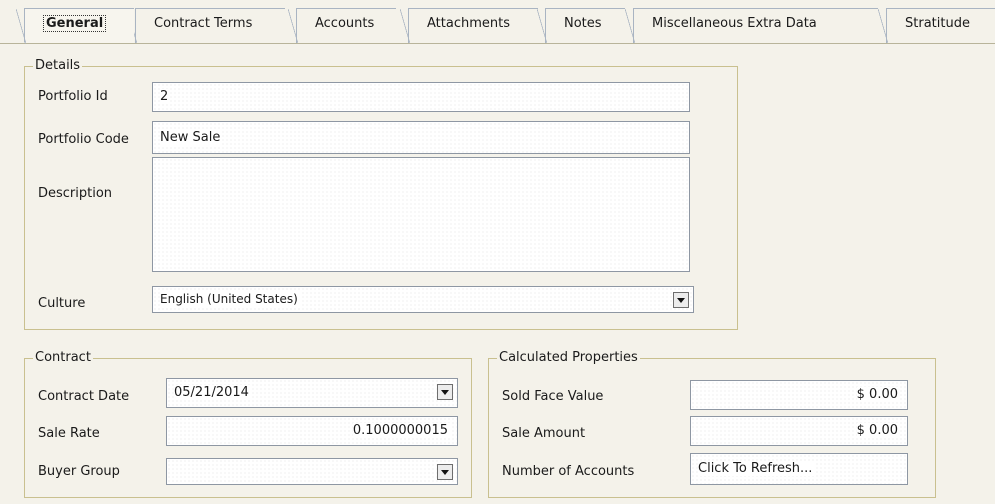 The height and width of the screenshot is (504, 995). What do you see at coordinates (421, 214) in the screenshot?
I see `description-textarea` at bounding box center [421, 214].